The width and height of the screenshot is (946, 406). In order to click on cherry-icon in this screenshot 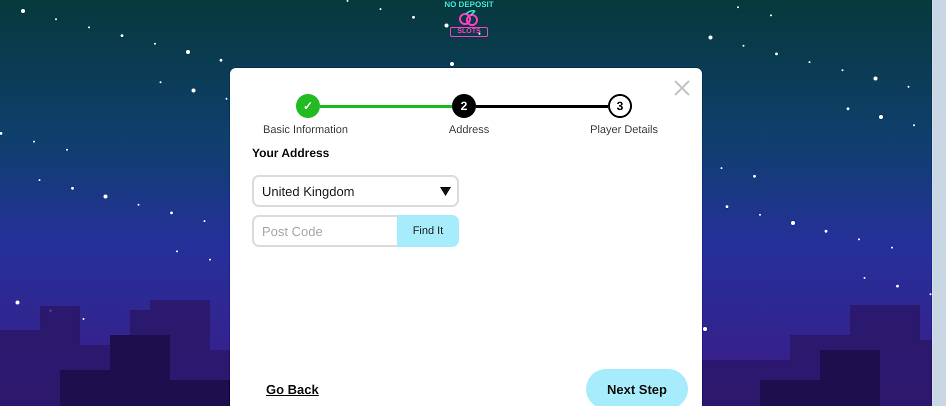, I will do `click(469, 18)`.